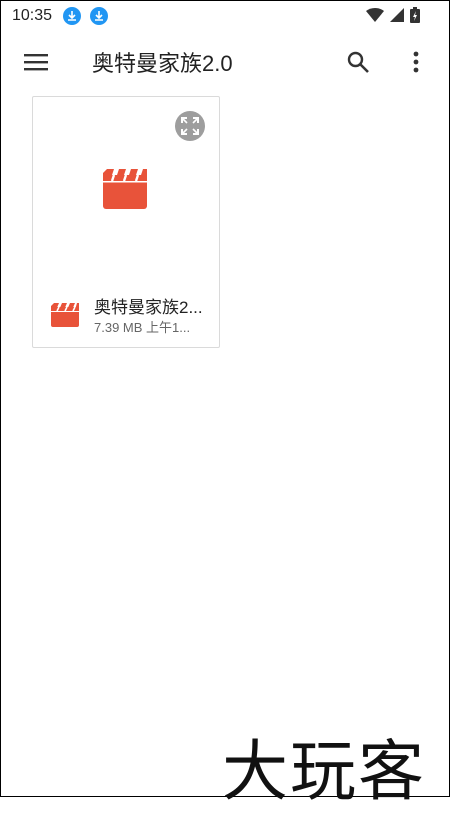 The height and width of the screenshot is (814, 450). Describe the element at coordinates (324, 771) in the screenshot. I see `watermark-logo: 大玩客` at that location.